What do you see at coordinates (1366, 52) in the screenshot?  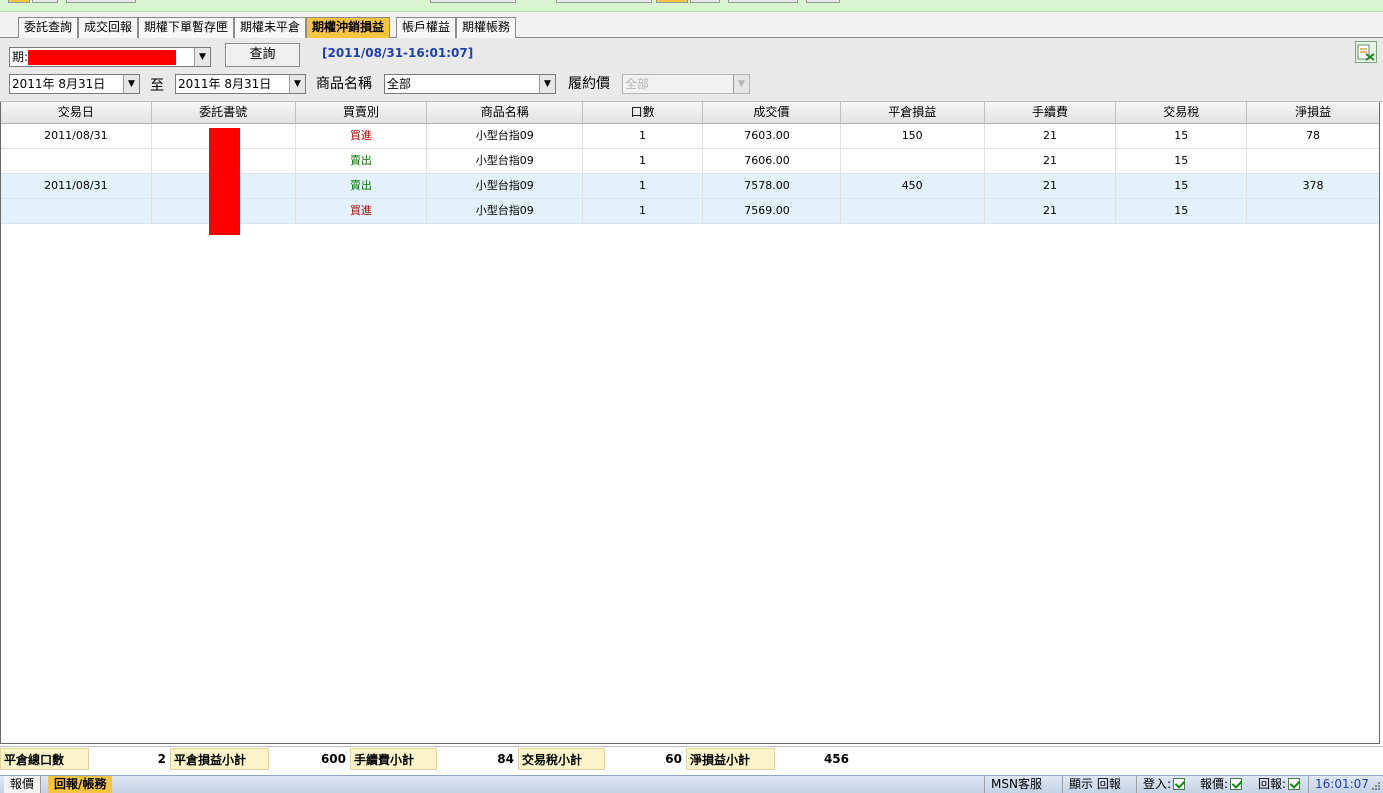 I see `export-excel-icon` at bounding box center [1366, 52].